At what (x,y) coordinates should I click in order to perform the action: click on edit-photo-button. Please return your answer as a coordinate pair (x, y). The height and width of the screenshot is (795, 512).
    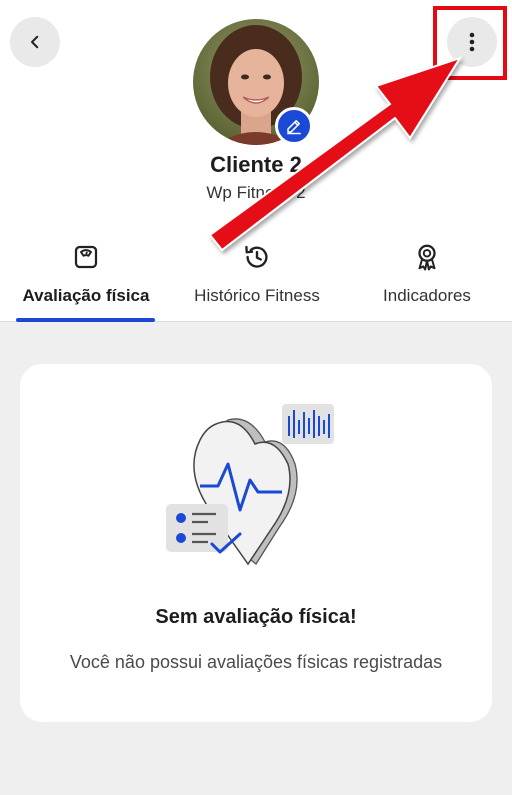
    Looking at the image, I should click on (294, 126).